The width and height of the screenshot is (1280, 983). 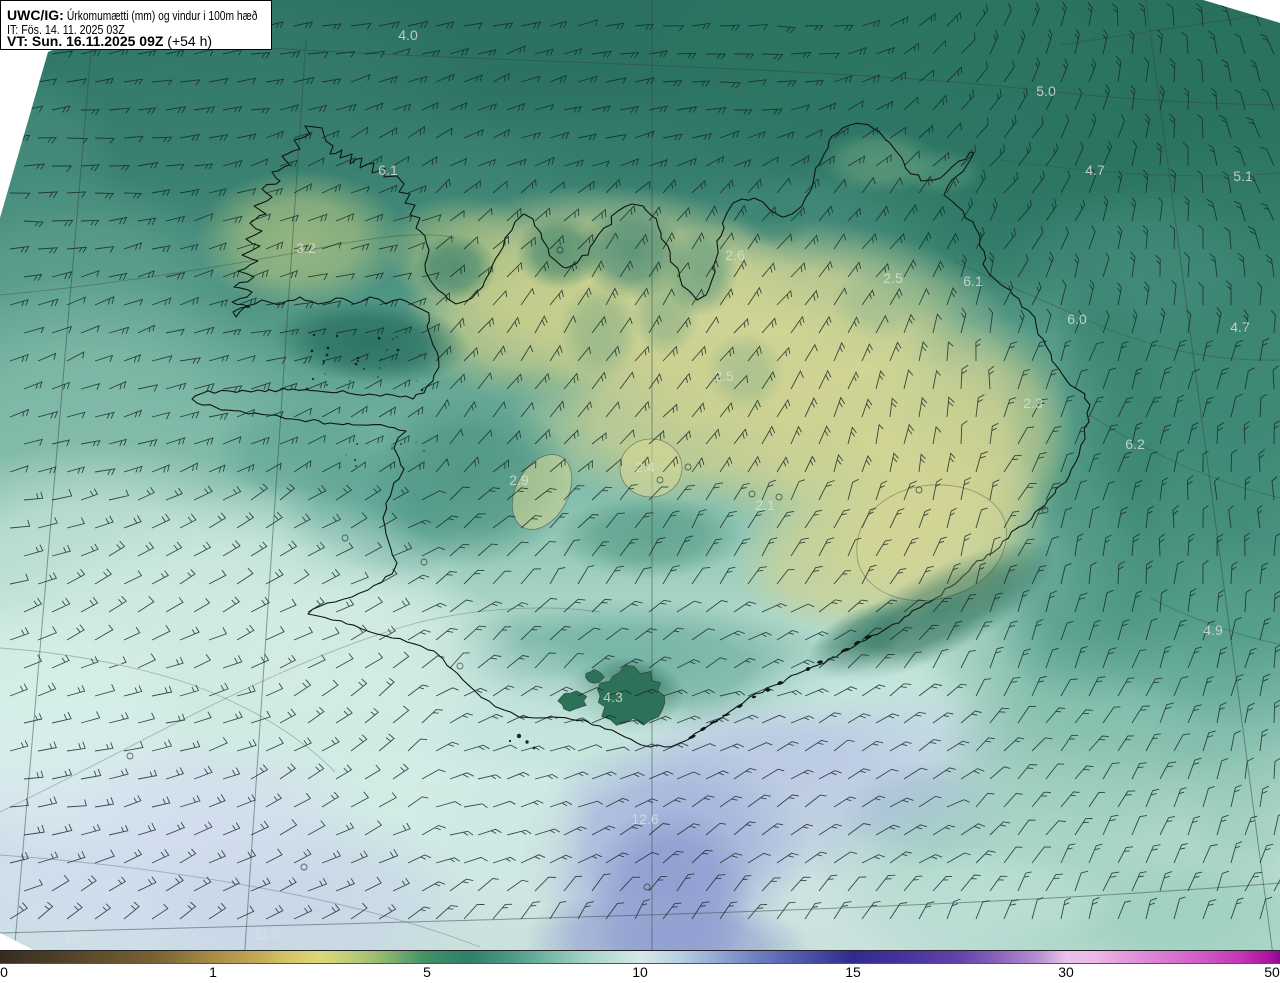 What do you see at coordinates (1213, 630) in the screenshot?
I see `svg-text: 4.9` at bounding box center [1213, 630].